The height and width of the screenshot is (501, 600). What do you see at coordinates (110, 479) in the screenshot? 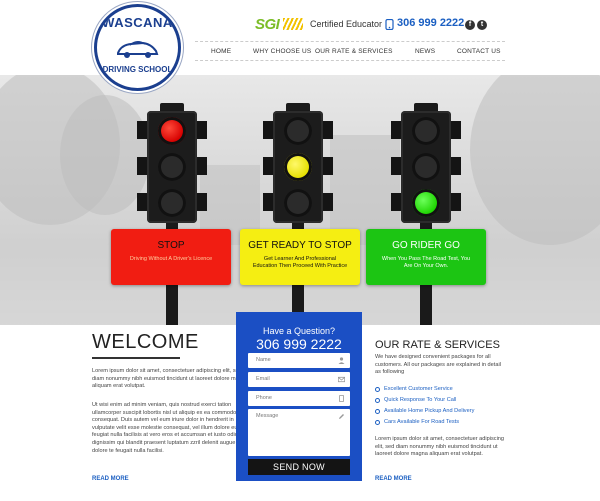
I see `welcome-read-more-link: READ MORE` at bounding box center [110, 479].